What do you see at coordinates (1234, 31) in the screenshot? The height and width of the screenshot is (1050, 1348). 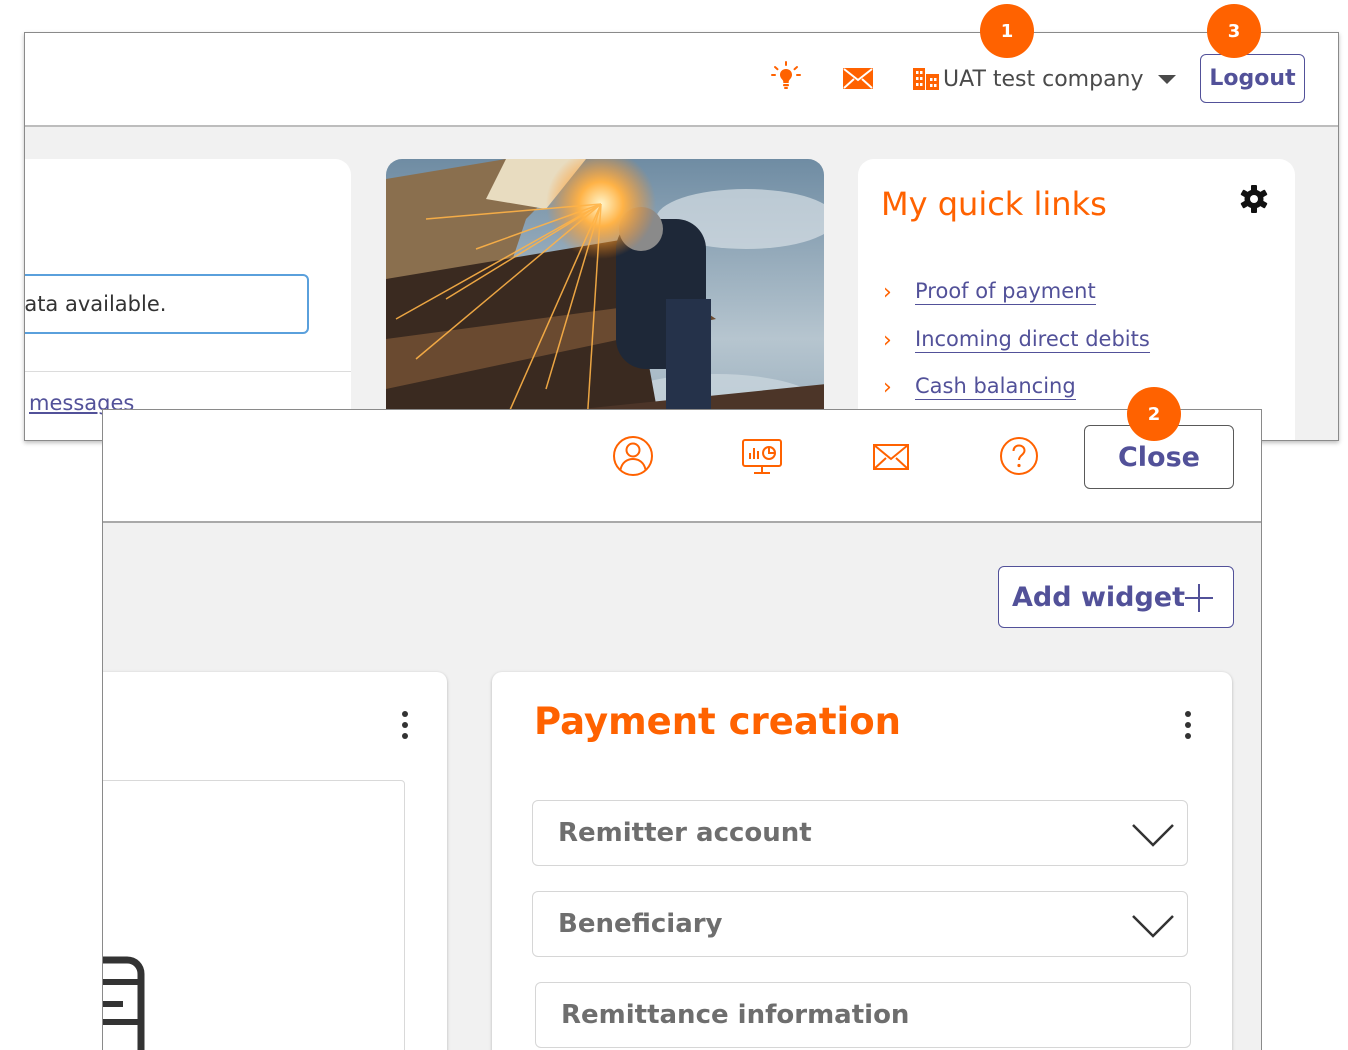 I see `callout-badge-3: 3` at bounding box center [1234, 31].